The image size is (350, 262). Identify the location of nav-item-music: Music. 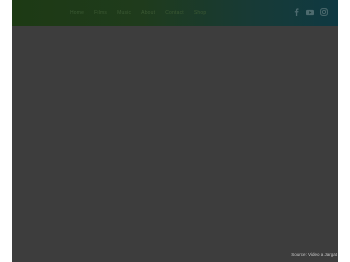
(124, 13).